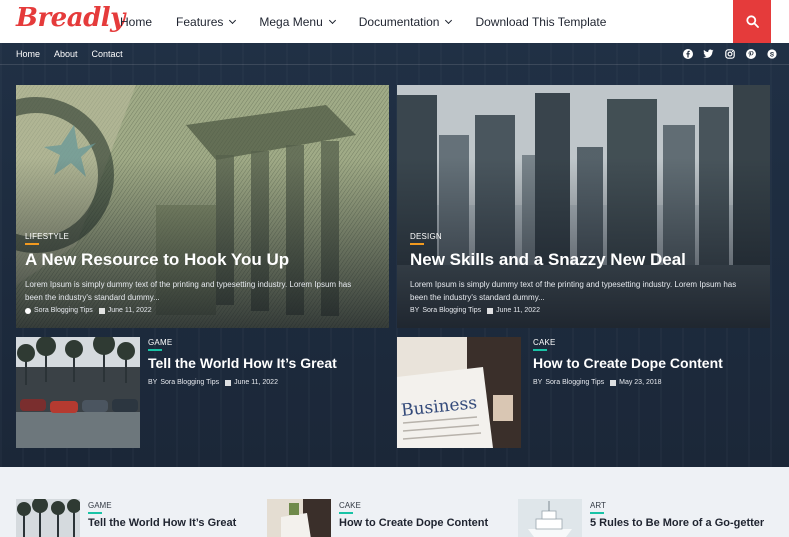  I want to click on social-links, so click(724, 54).